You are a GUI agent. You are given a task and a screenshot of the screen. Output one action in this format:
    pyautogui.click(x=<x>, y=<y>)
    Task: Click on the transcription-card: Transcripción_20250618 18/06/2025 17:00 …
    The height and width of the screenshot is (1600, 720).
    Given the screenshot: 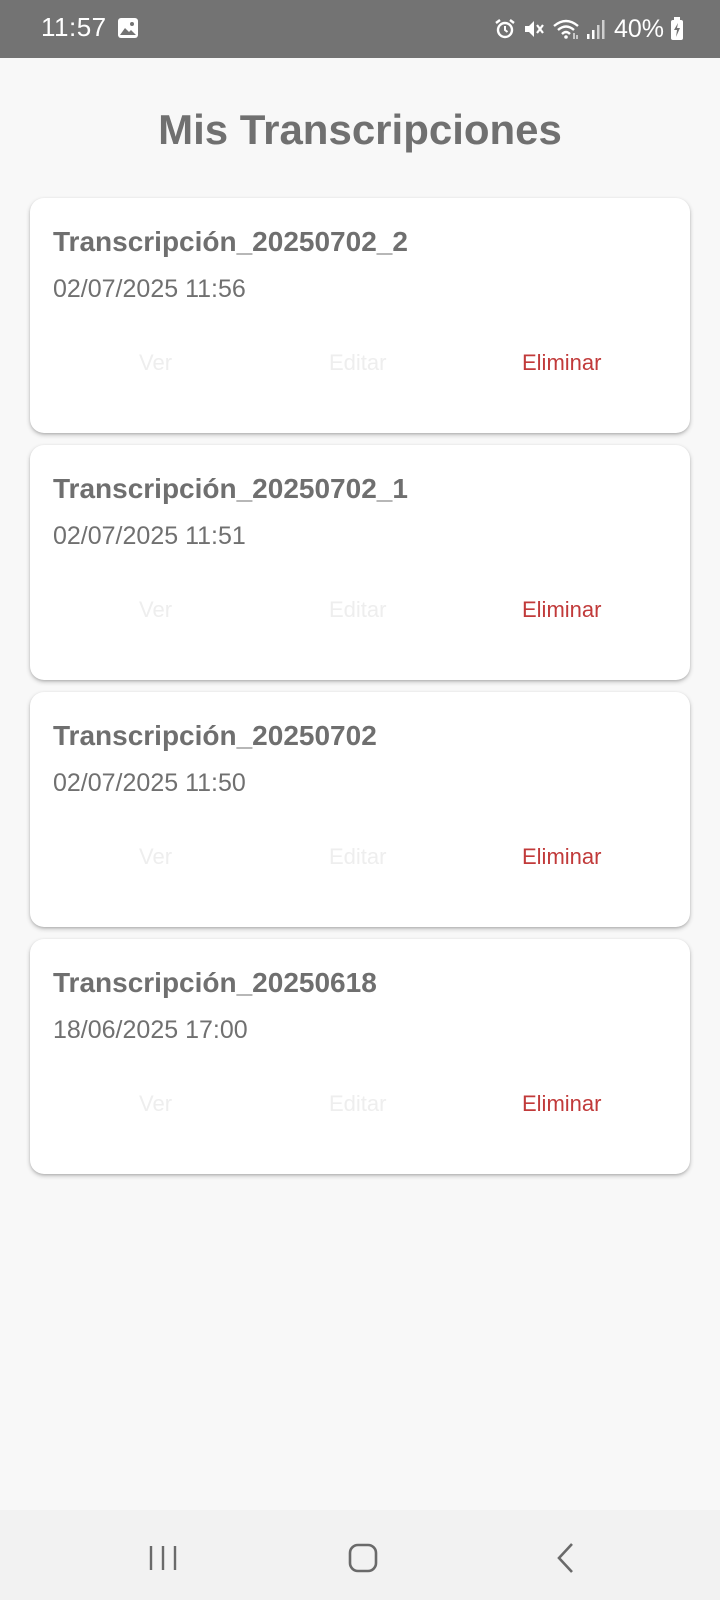 What is the action you would take?
    pyautogui.click(x=360, y=1056)
    